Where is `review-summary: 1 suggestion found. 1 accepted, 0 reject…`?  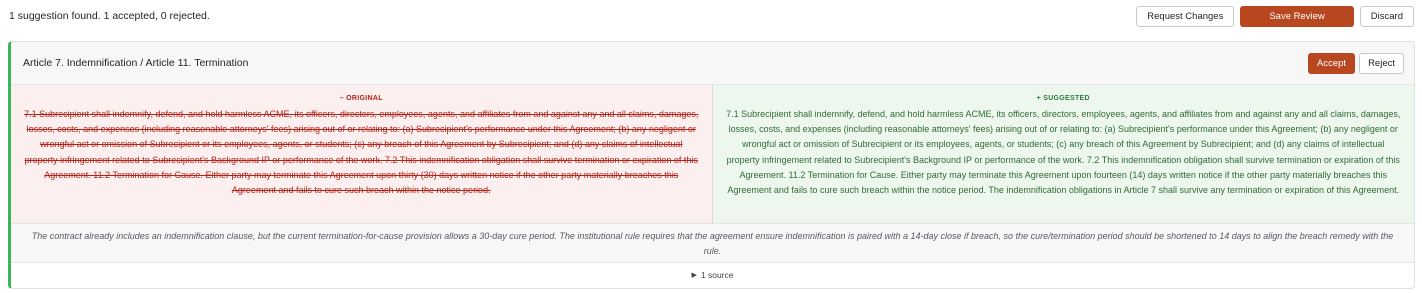 review-summary: 1 suggestion found. 1 accepted, 0 reject… is located at coordinates (109, 16).